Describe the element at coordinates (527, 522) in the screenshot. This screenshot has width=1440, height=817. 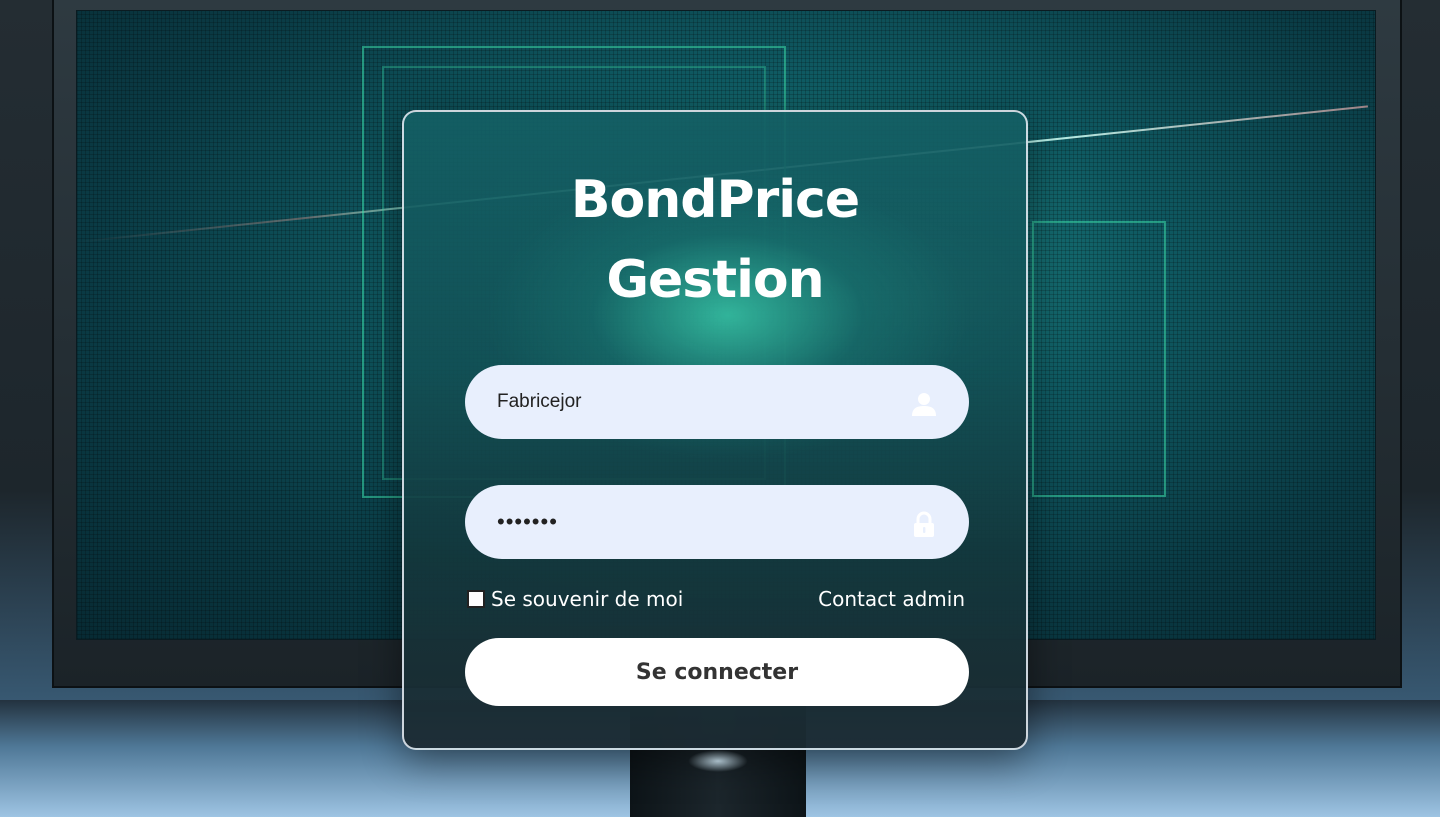
I see `password-value: •••••••` at that location.